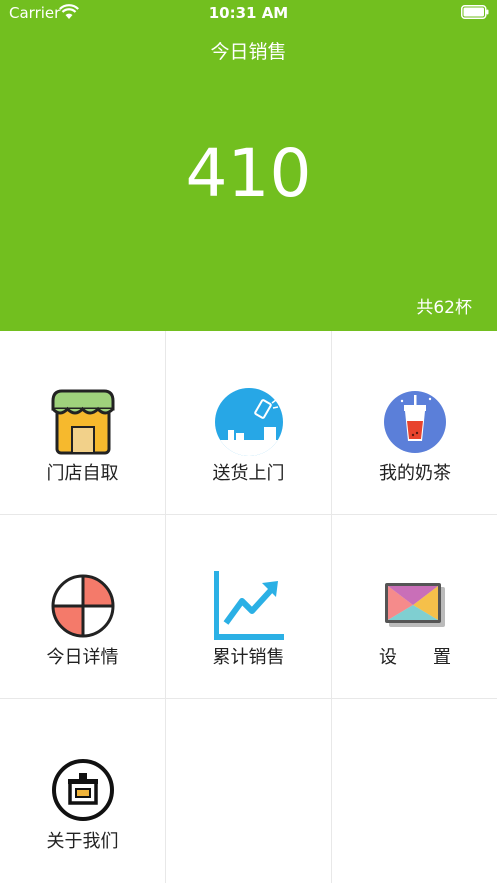  I want to click on page-title: 今日销售, so click(248, 52).